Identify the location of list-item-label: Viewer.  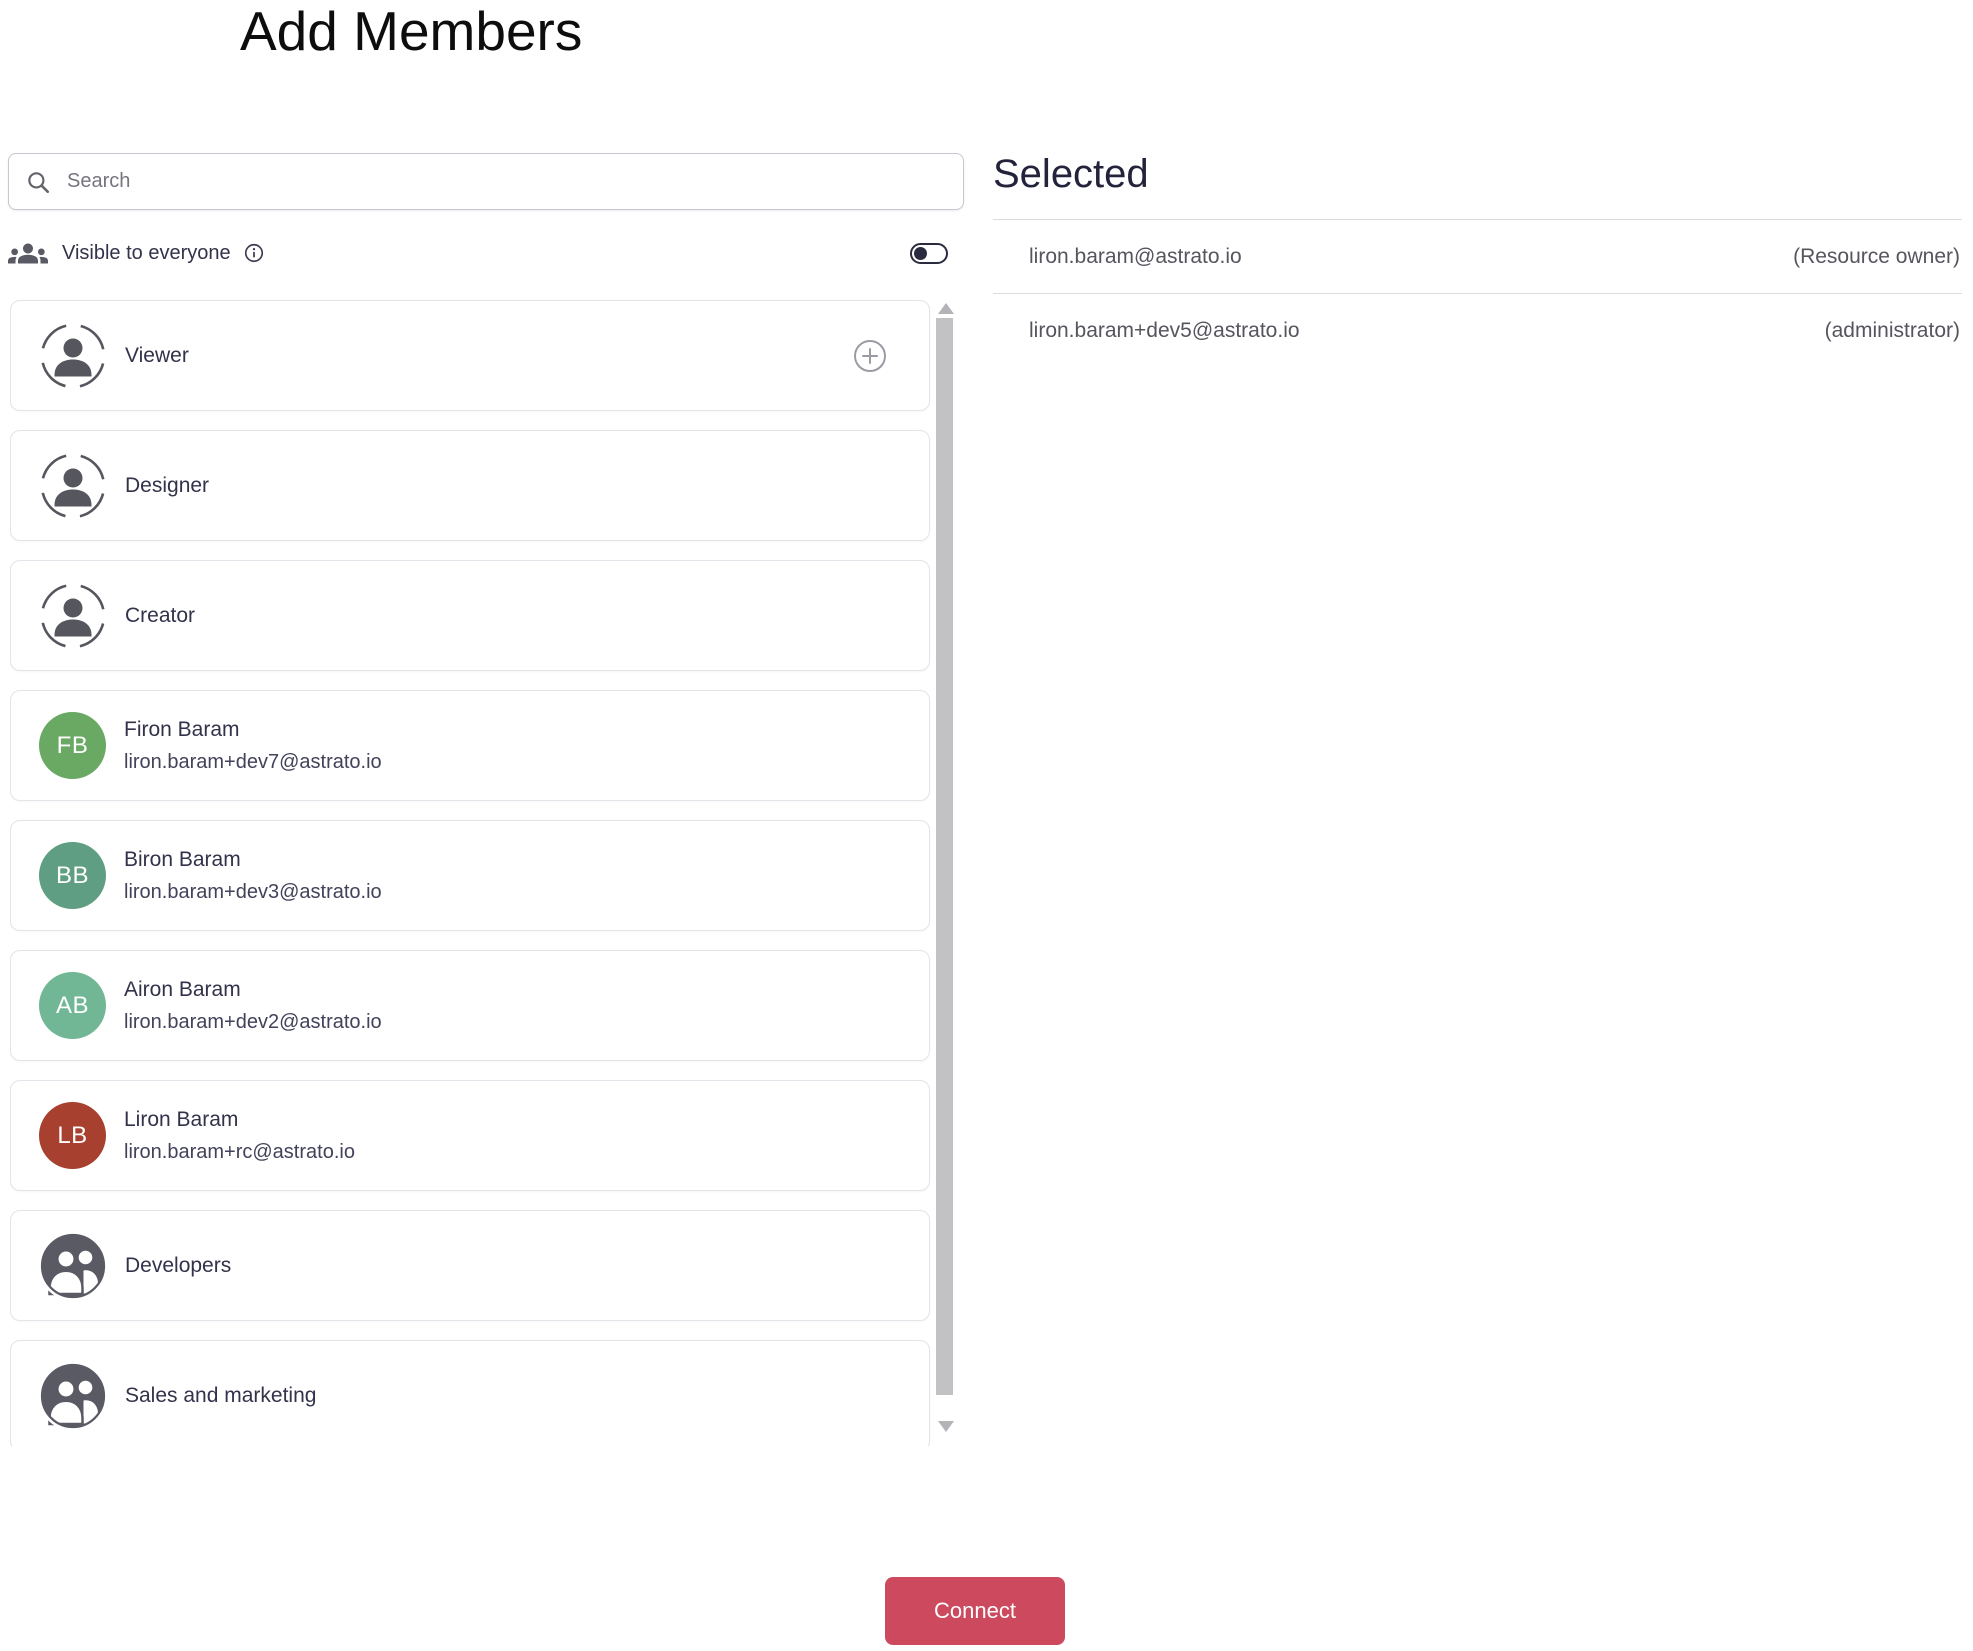
(157, 355).